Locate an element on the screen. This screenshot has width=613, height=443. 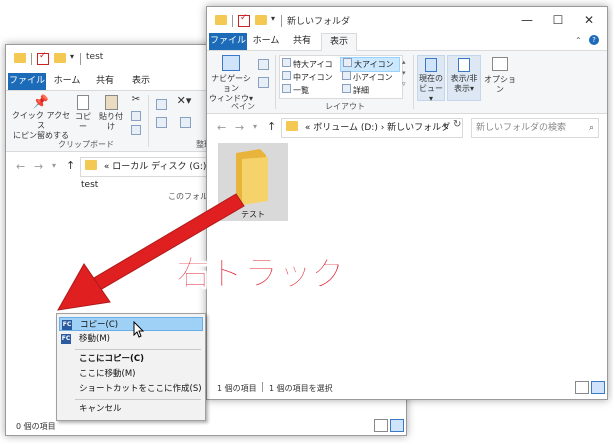
mouse-cursor-icon is located at coordinates (139, 329).